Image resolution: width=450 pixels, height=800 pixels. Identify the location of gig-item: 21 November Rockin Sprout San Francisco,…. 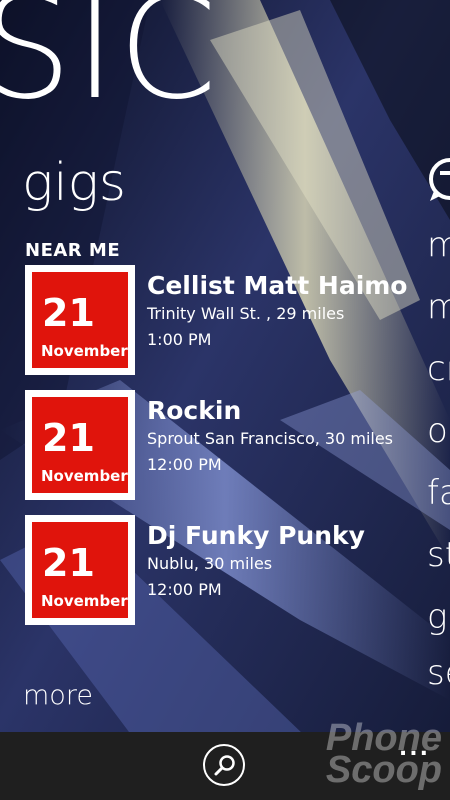
(217, 445).